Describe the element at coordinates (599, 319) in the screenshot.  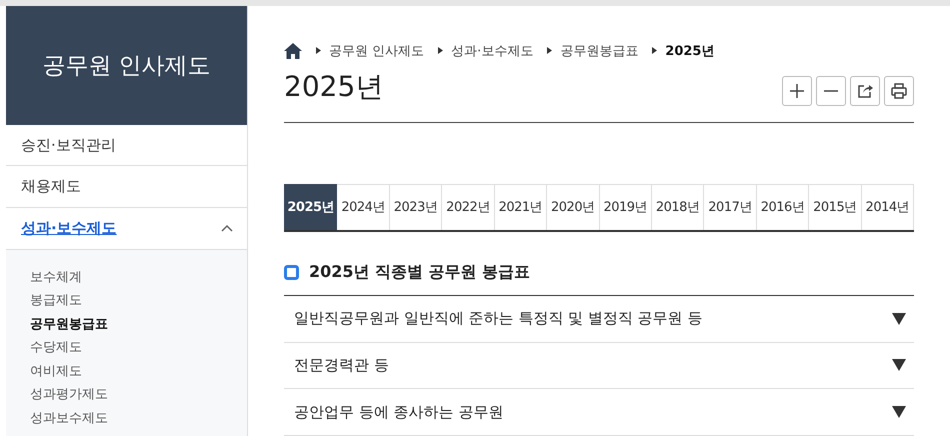
I see `accordion-item: 일반직공무원과 일반직에 준하는 특정직 및 별정직 공무원 등` at that location.